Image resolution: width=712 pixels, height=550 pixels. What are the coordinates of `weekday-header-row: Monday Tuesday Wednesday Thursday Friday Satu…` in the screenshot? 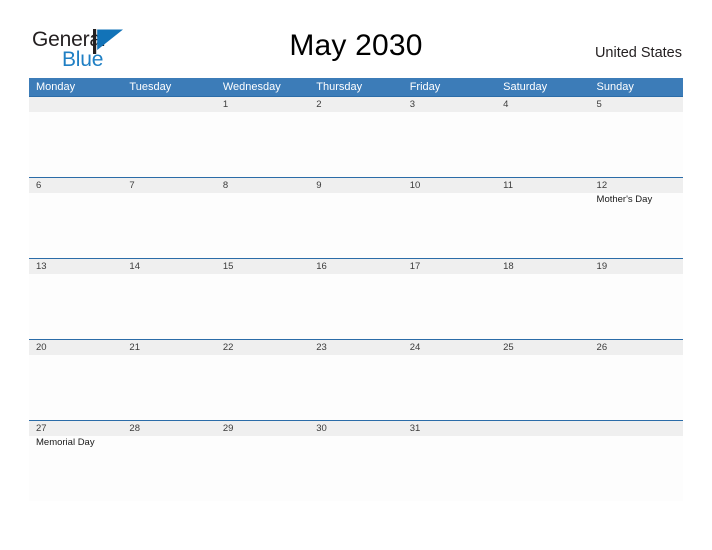 It's located at (356, 87).